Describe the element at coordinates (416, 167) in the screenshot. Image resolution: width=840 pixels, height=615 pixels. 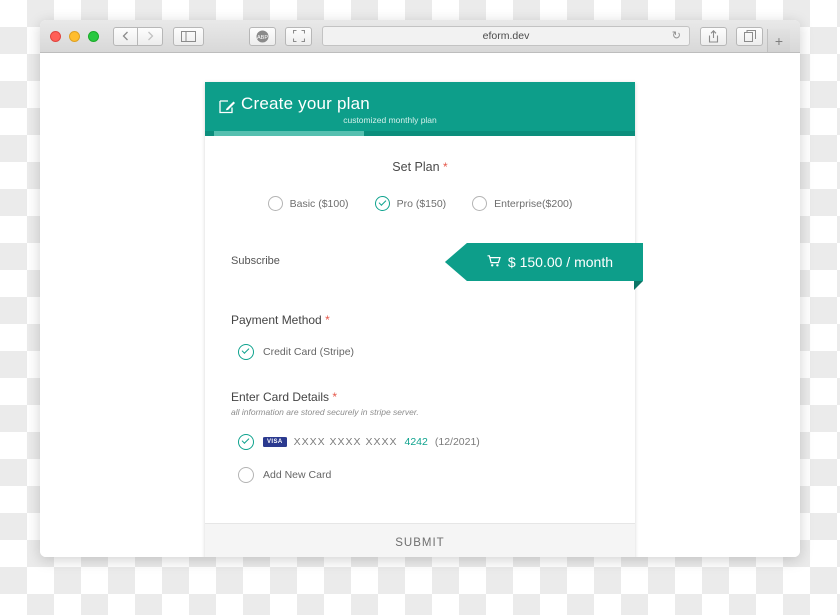
I see `set-plan-label: Set Plan` at that location.